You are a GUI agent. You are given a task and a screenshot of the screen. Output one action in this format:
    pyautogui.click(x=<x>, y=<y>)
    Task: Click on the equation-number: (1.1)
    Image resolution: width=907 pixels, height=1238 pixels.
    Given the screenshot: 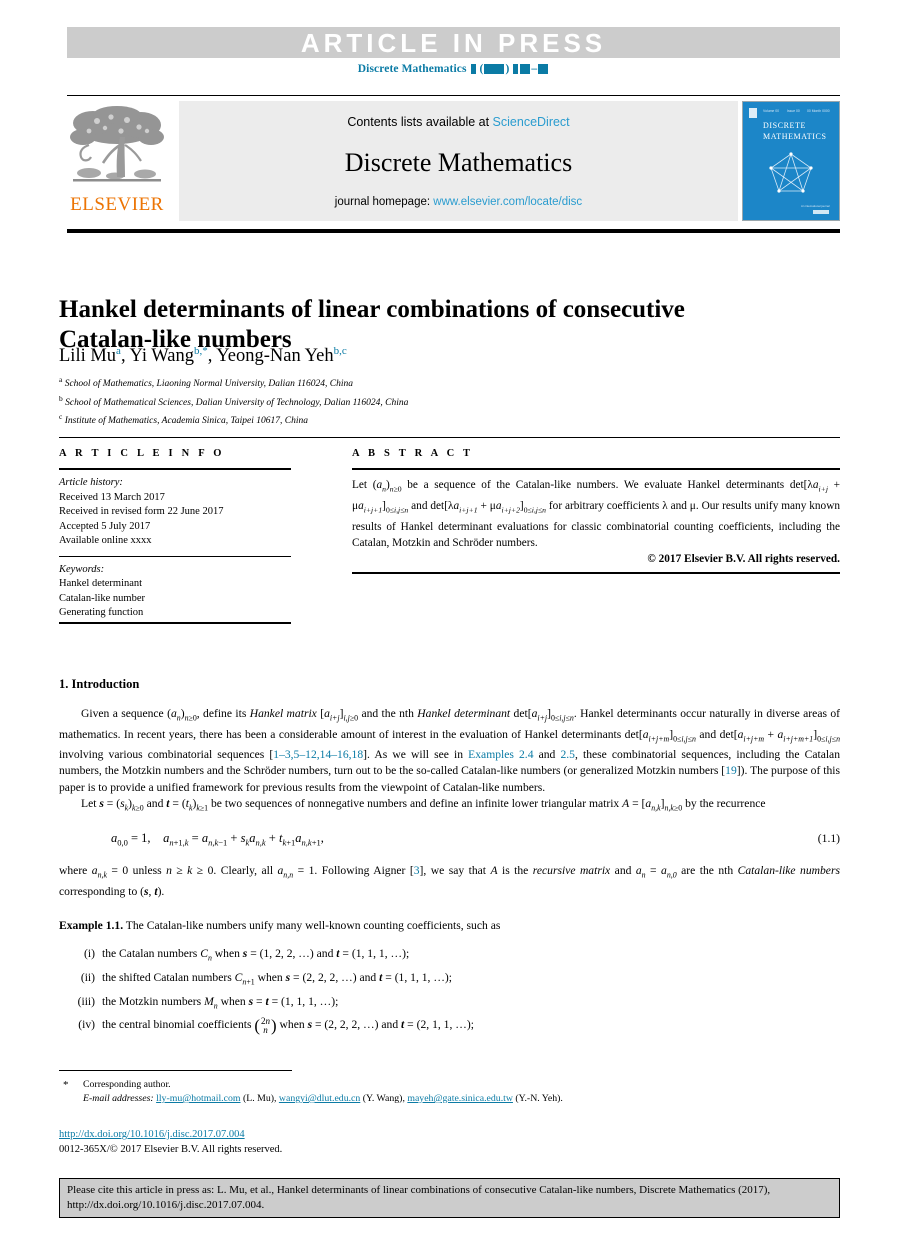 What is the action you would take?
    pyautogui.click(x=828, y=839)
    